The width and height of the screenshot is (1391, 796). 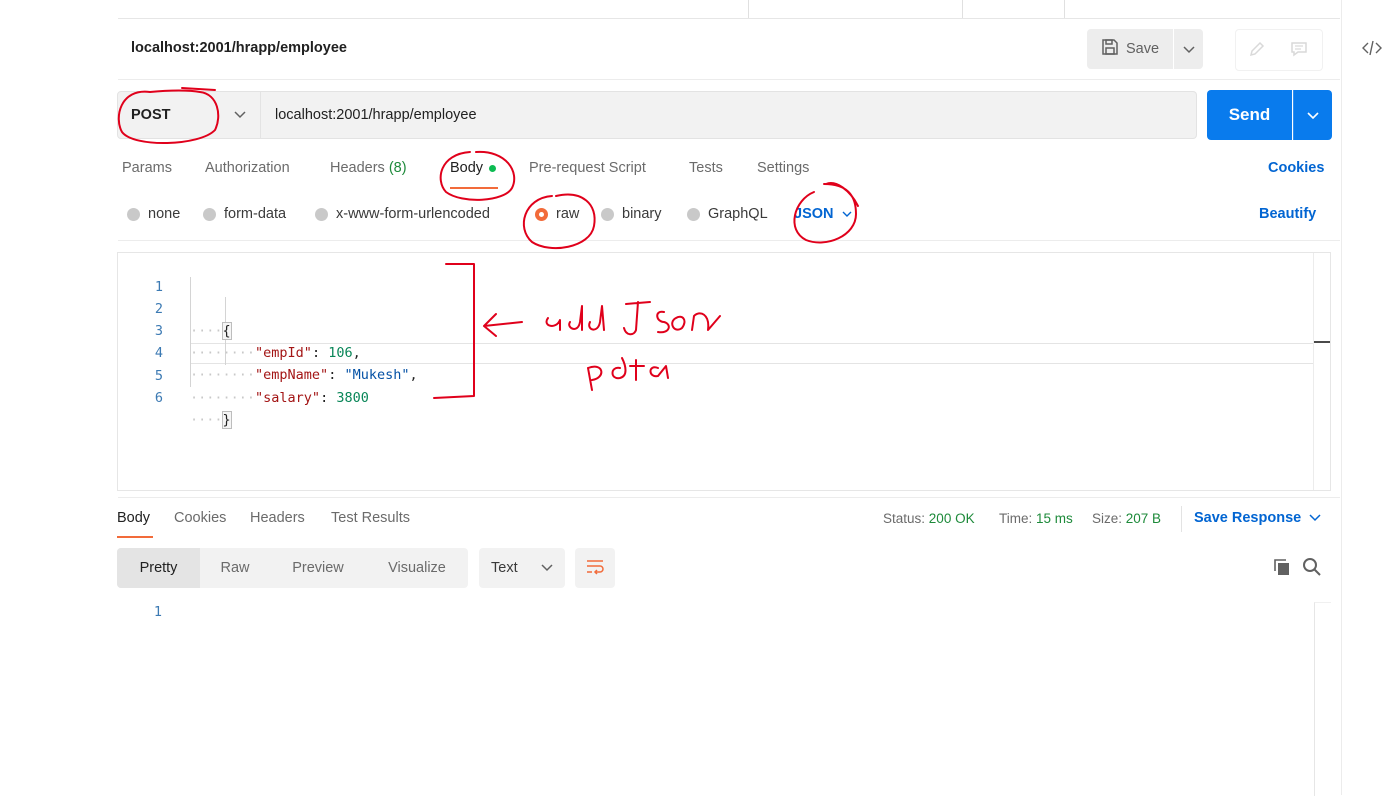 I want to click on tab-headers: Headers (8), so click(x=368, y=168).